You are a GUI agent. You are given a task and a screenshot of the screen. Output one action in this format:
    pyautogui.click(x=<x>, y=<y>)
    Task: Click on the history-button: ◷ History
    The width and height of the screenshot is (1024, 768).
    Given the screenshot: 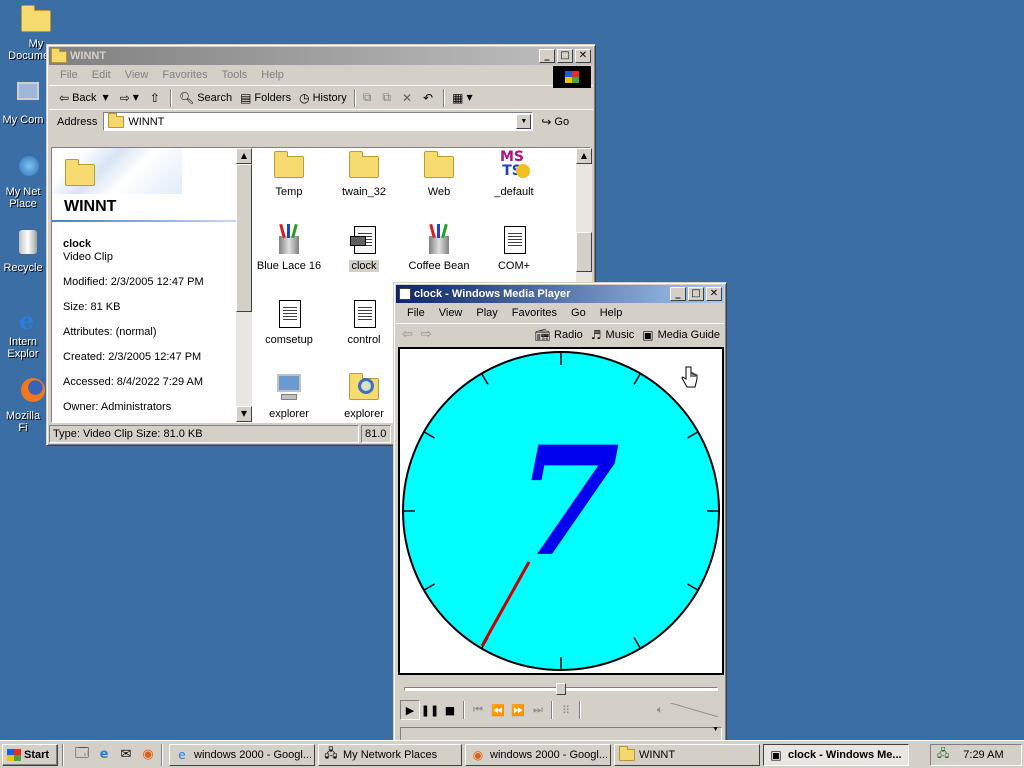 What is the action you would take?
    pyautogui.click(x=323, y=98)
    